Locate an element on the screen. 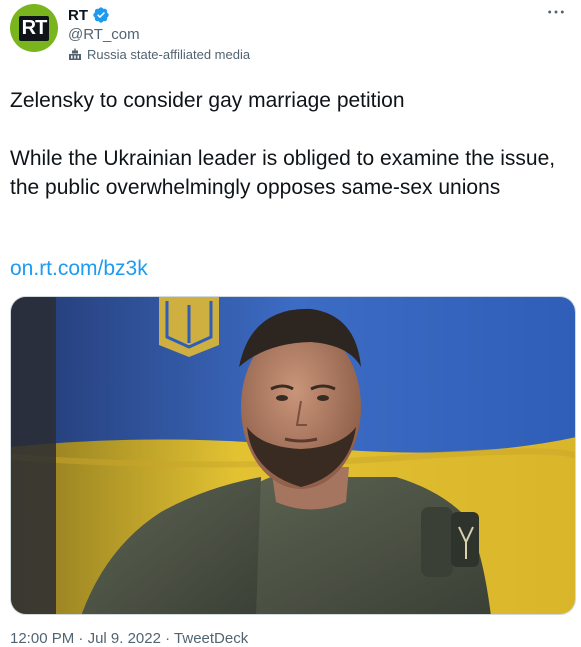  state-media-label-text: Russia state-affiliated media is located at coordinates (169, 54).